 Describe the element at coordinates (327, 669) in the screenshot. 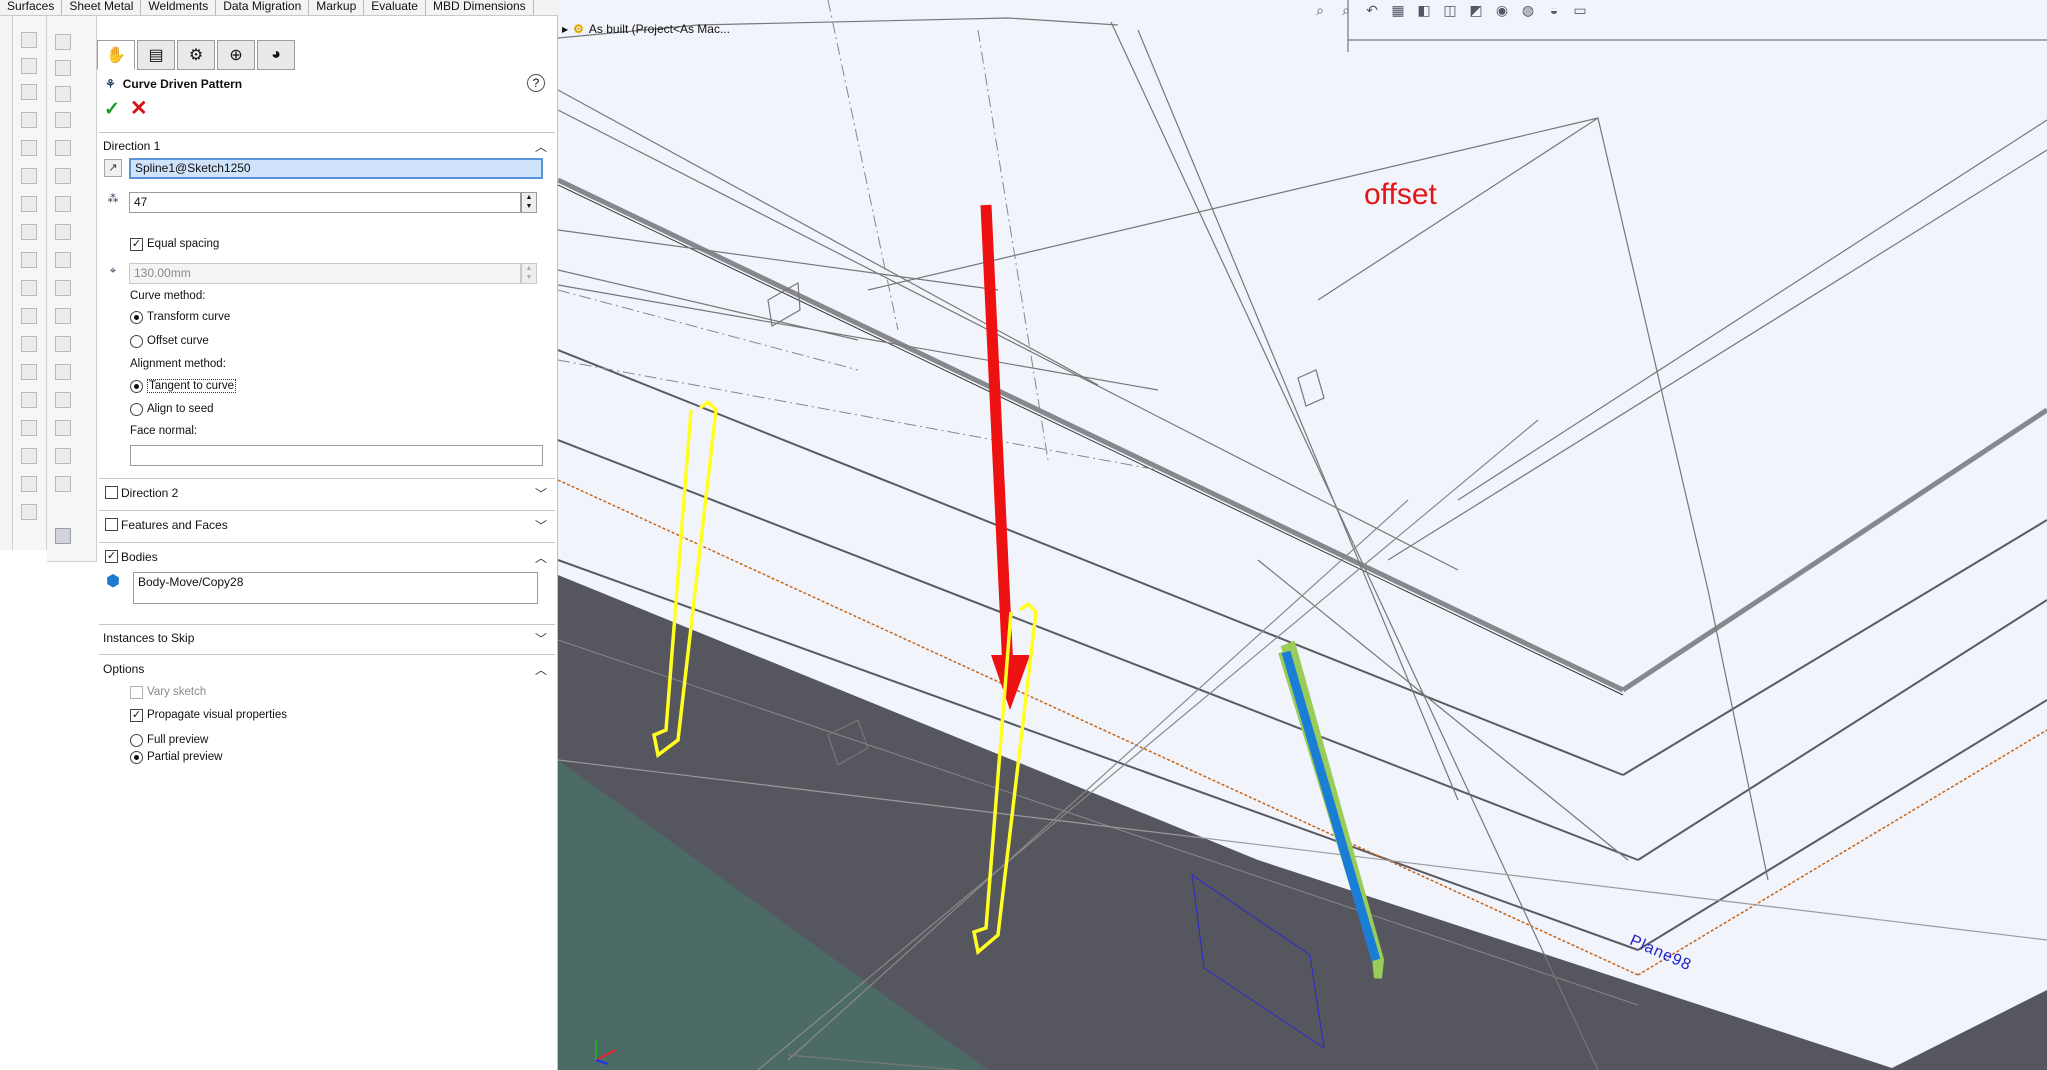

I see `options-header: Options ︿` at that location.